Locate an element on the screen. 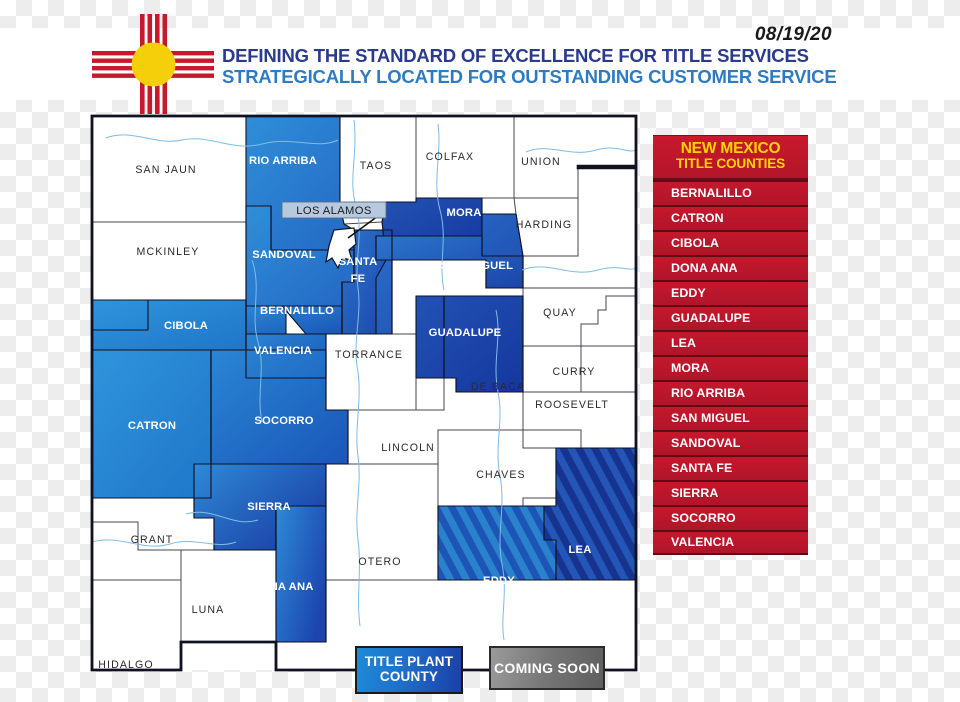 The width and height of the screenshot is (960, 702). legend-row-label: MORA is located at coordinates (690, 368).